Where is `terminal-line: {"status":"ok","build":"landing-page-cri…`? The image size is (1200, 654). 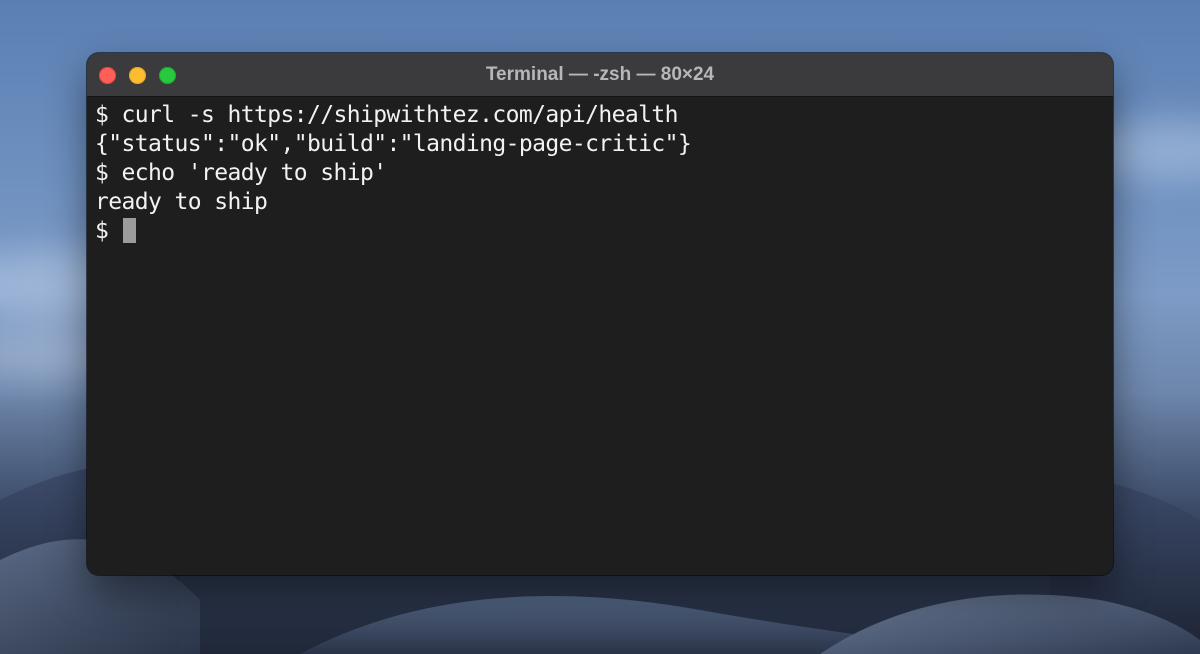
terminal-line: {"status":"ok","build":"landing-page-cri… is located at coordinates (393, 144).